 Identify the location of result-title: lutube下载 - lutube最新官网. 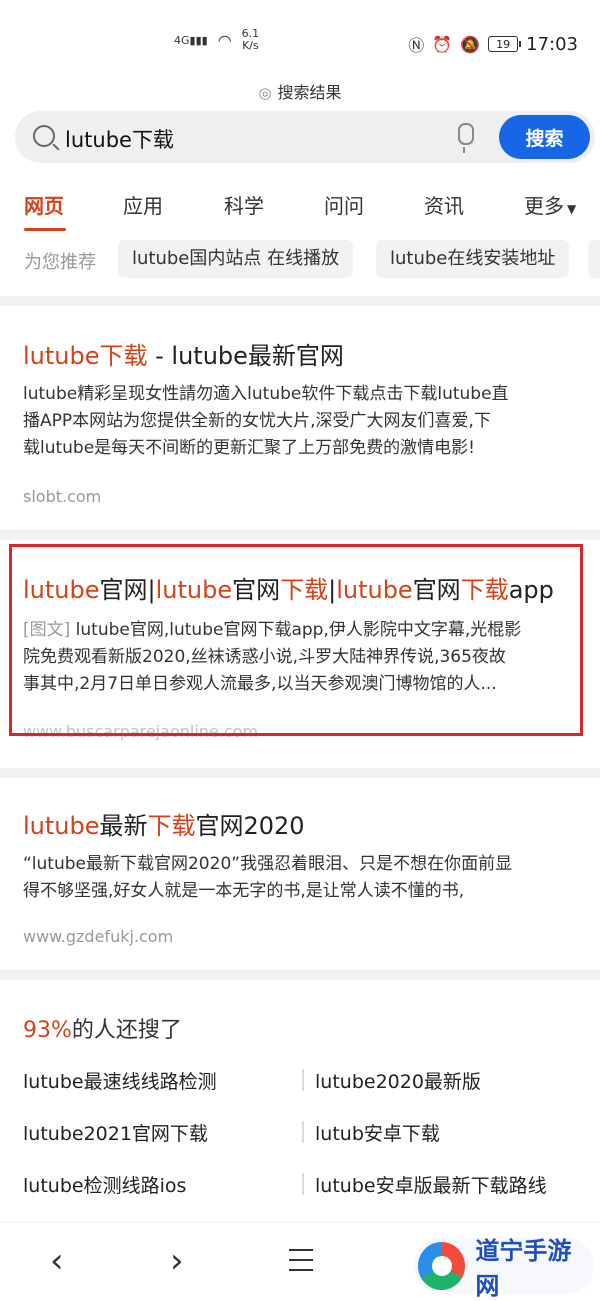
(183, 353).